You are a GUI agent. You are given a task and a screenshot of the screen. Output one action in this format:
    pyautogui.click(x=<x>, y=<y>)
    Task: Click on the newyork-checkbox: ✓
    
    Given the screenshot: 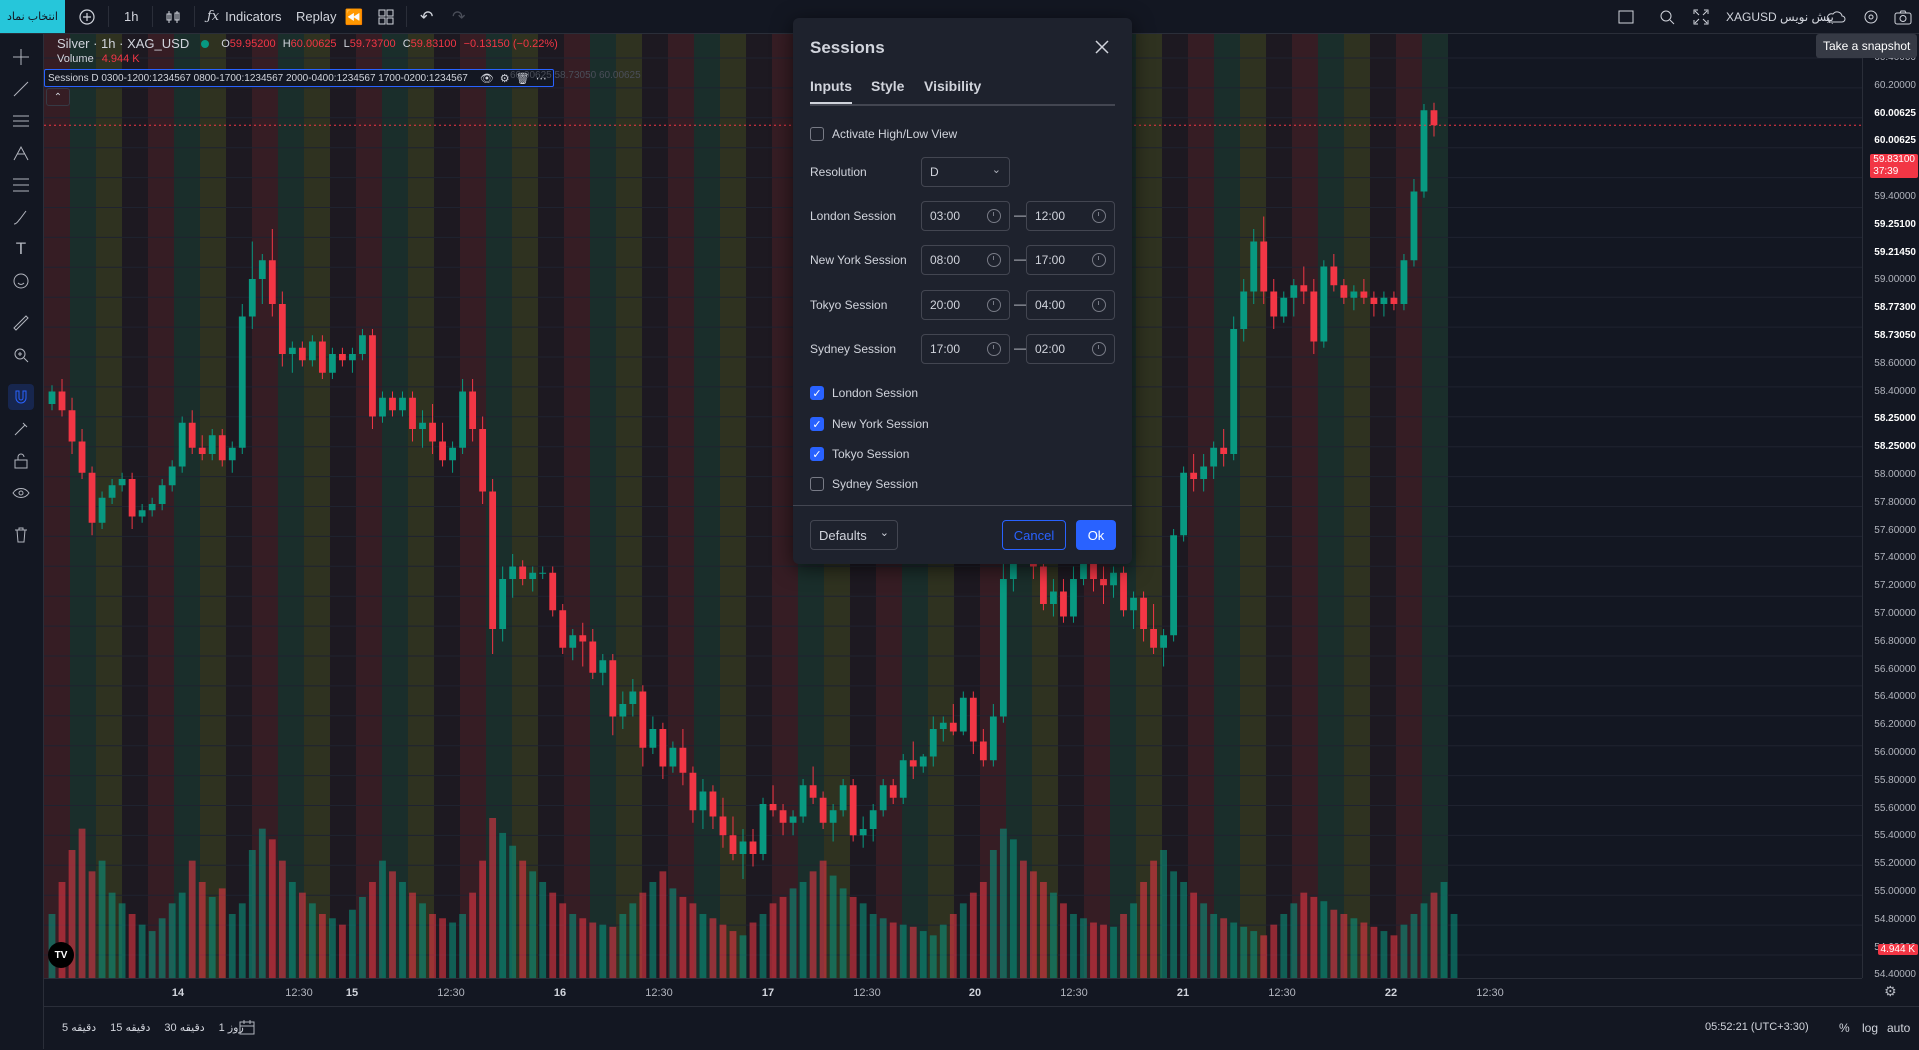 What is the action you would take?
    pyautogui.click(x=817, y=424)
    